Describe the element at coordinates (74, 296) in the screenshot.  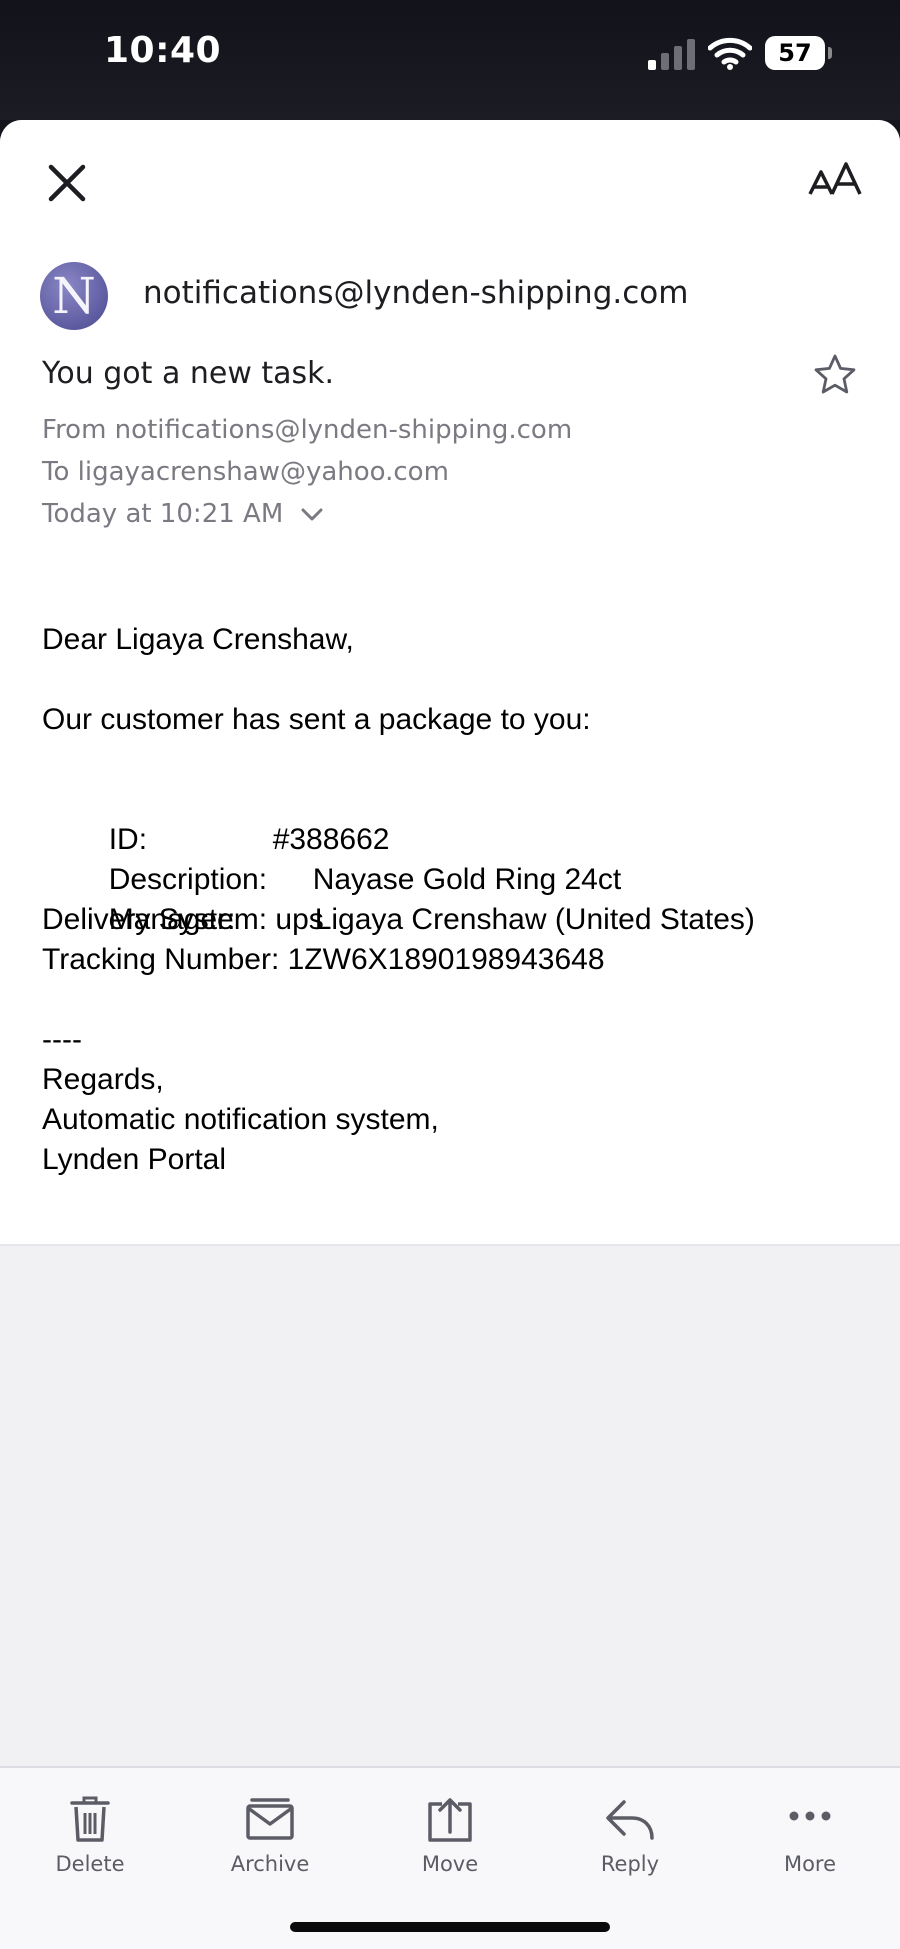
I see `avatar: N` at that location.